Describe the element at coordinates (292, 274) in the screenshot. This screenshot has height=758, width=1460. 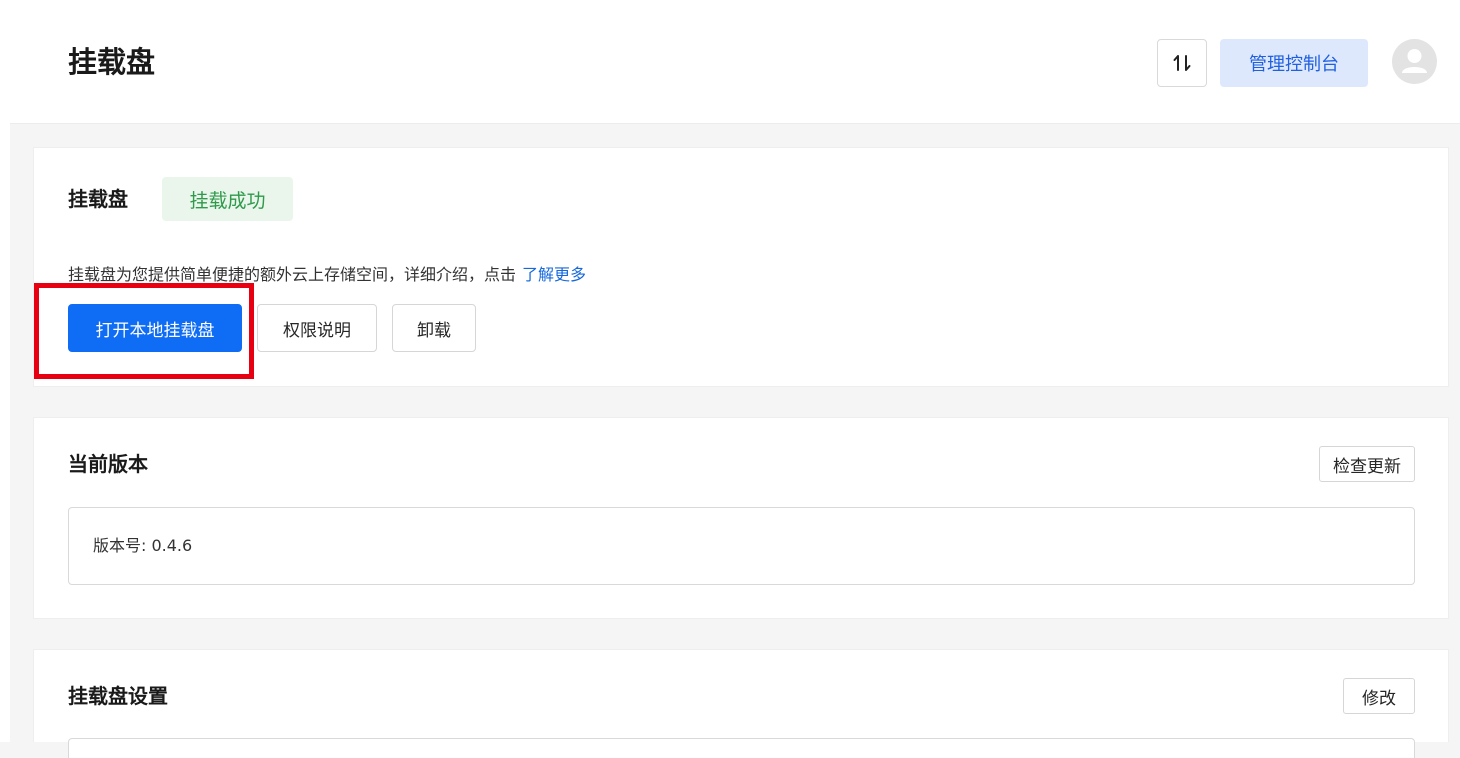
I see `mount-description-text: 挂载盘为您提供简单便捷的额外云上存储空间，详细介绍，点击` at that location.